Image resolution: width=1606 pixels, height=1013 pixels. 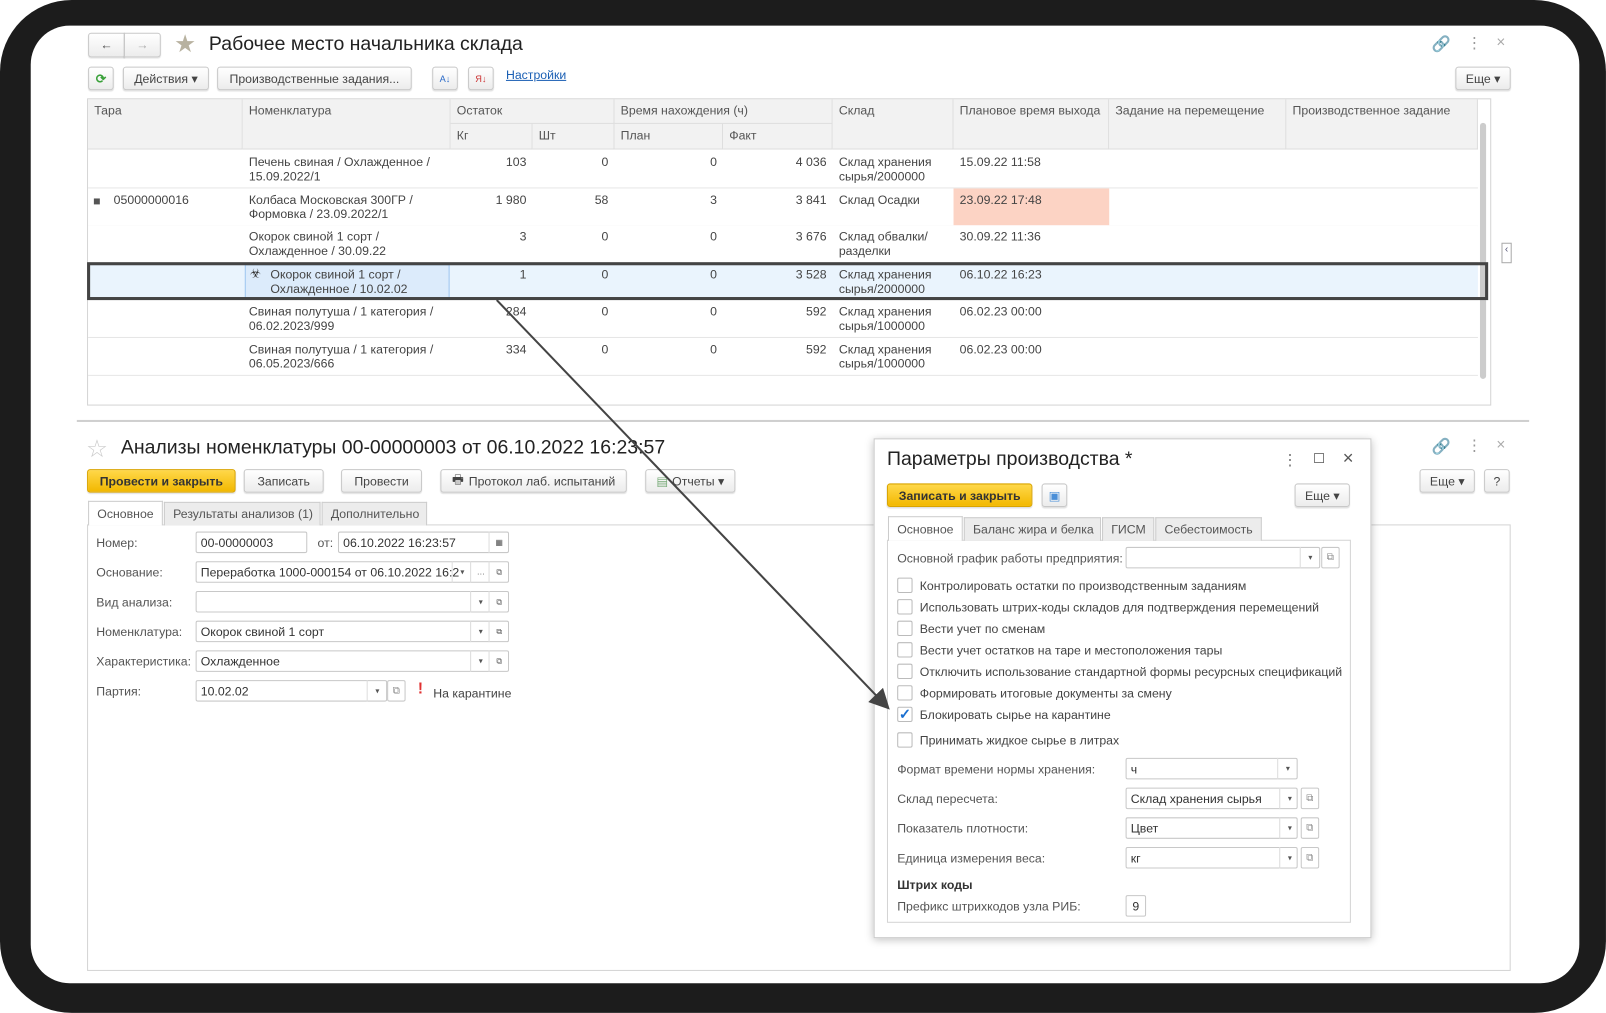 I want to click on callout-arrow, so click(x=692, y=504).